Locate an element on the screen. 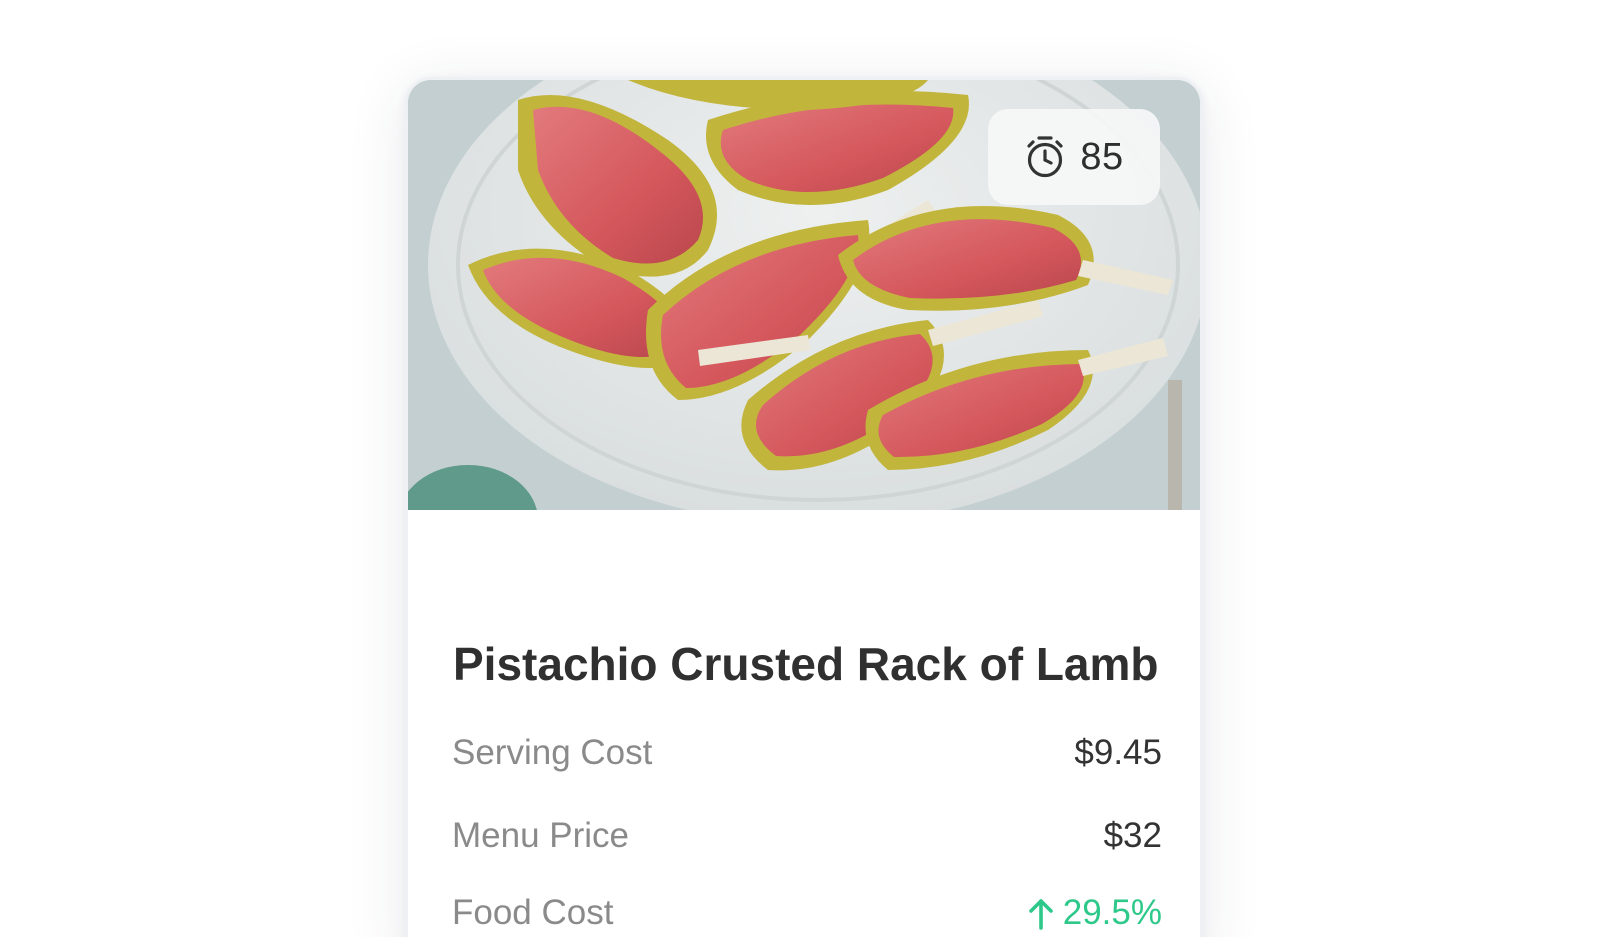 The image size is (1600, 937). food-cost-value-group: 29.5% is located at coordinates (1094, 913).